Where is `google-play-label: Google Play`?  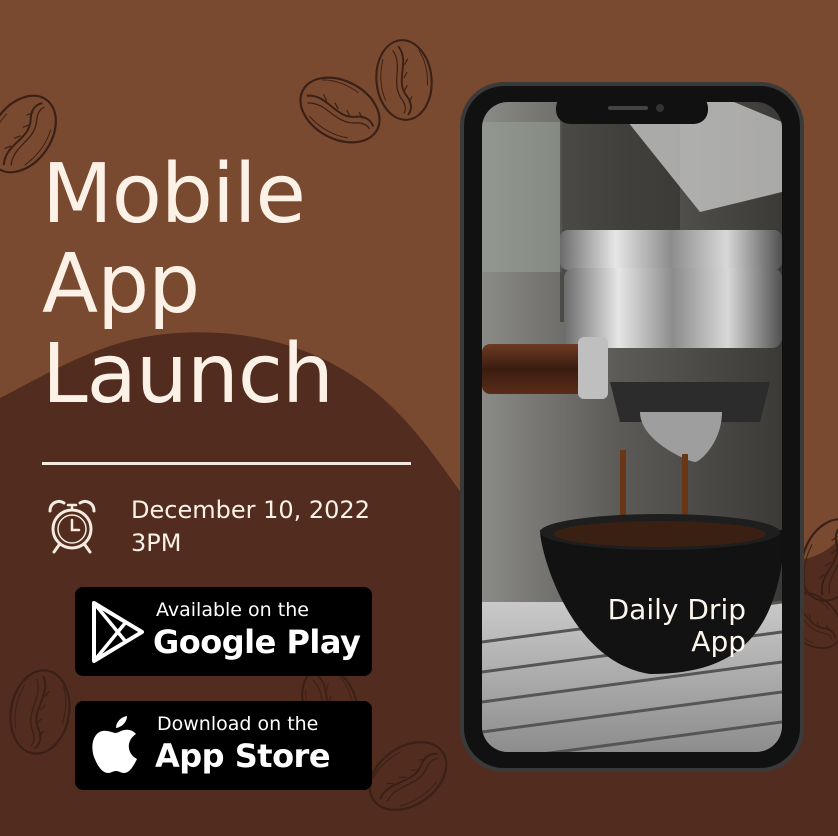 google-play-label: Google Play is located at coordinates (257, 642).